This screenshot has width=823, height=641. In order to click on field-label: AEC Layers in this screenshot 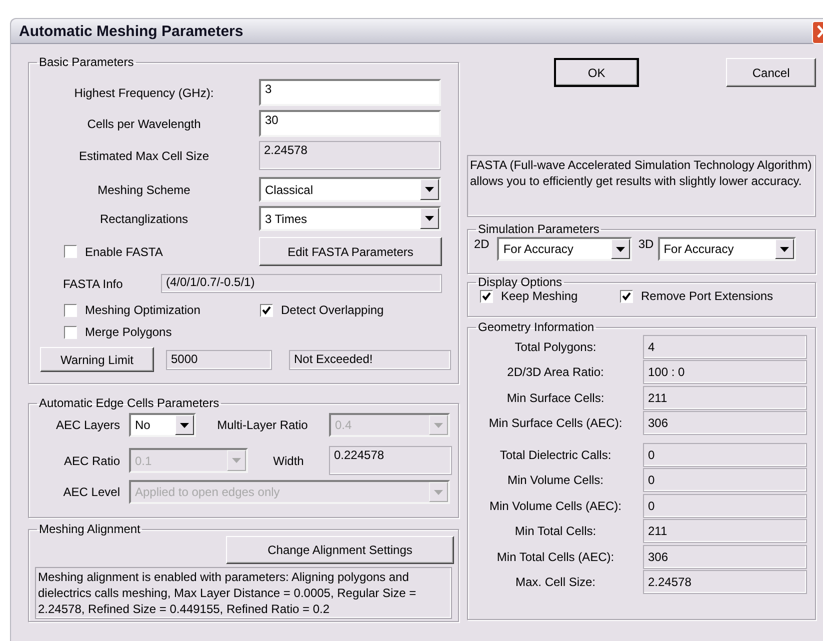, I will do `click(87, 425)`.